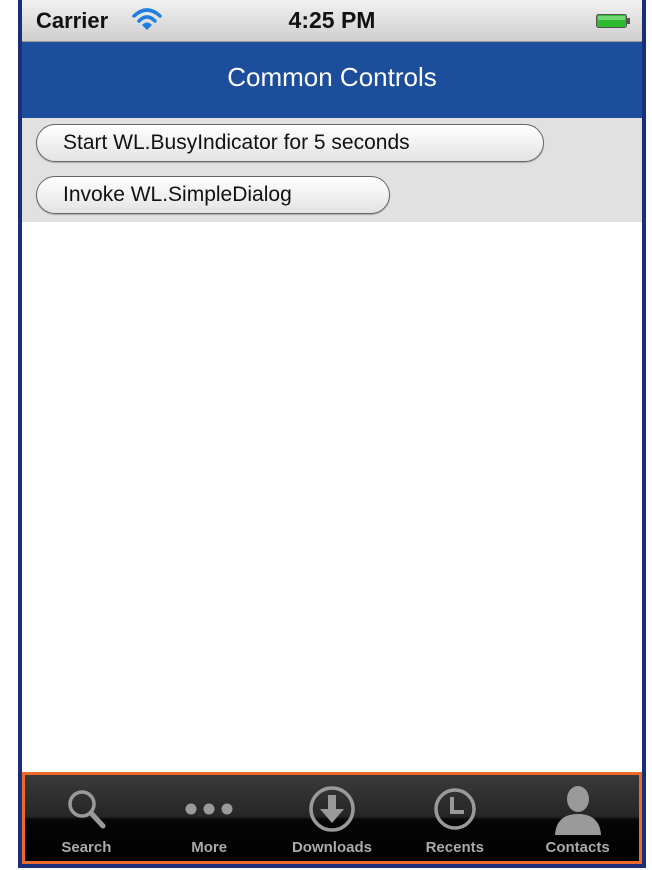 This screenshot has height=870, width=652. I want to click on tab-label: Recents, so click(454, 847).